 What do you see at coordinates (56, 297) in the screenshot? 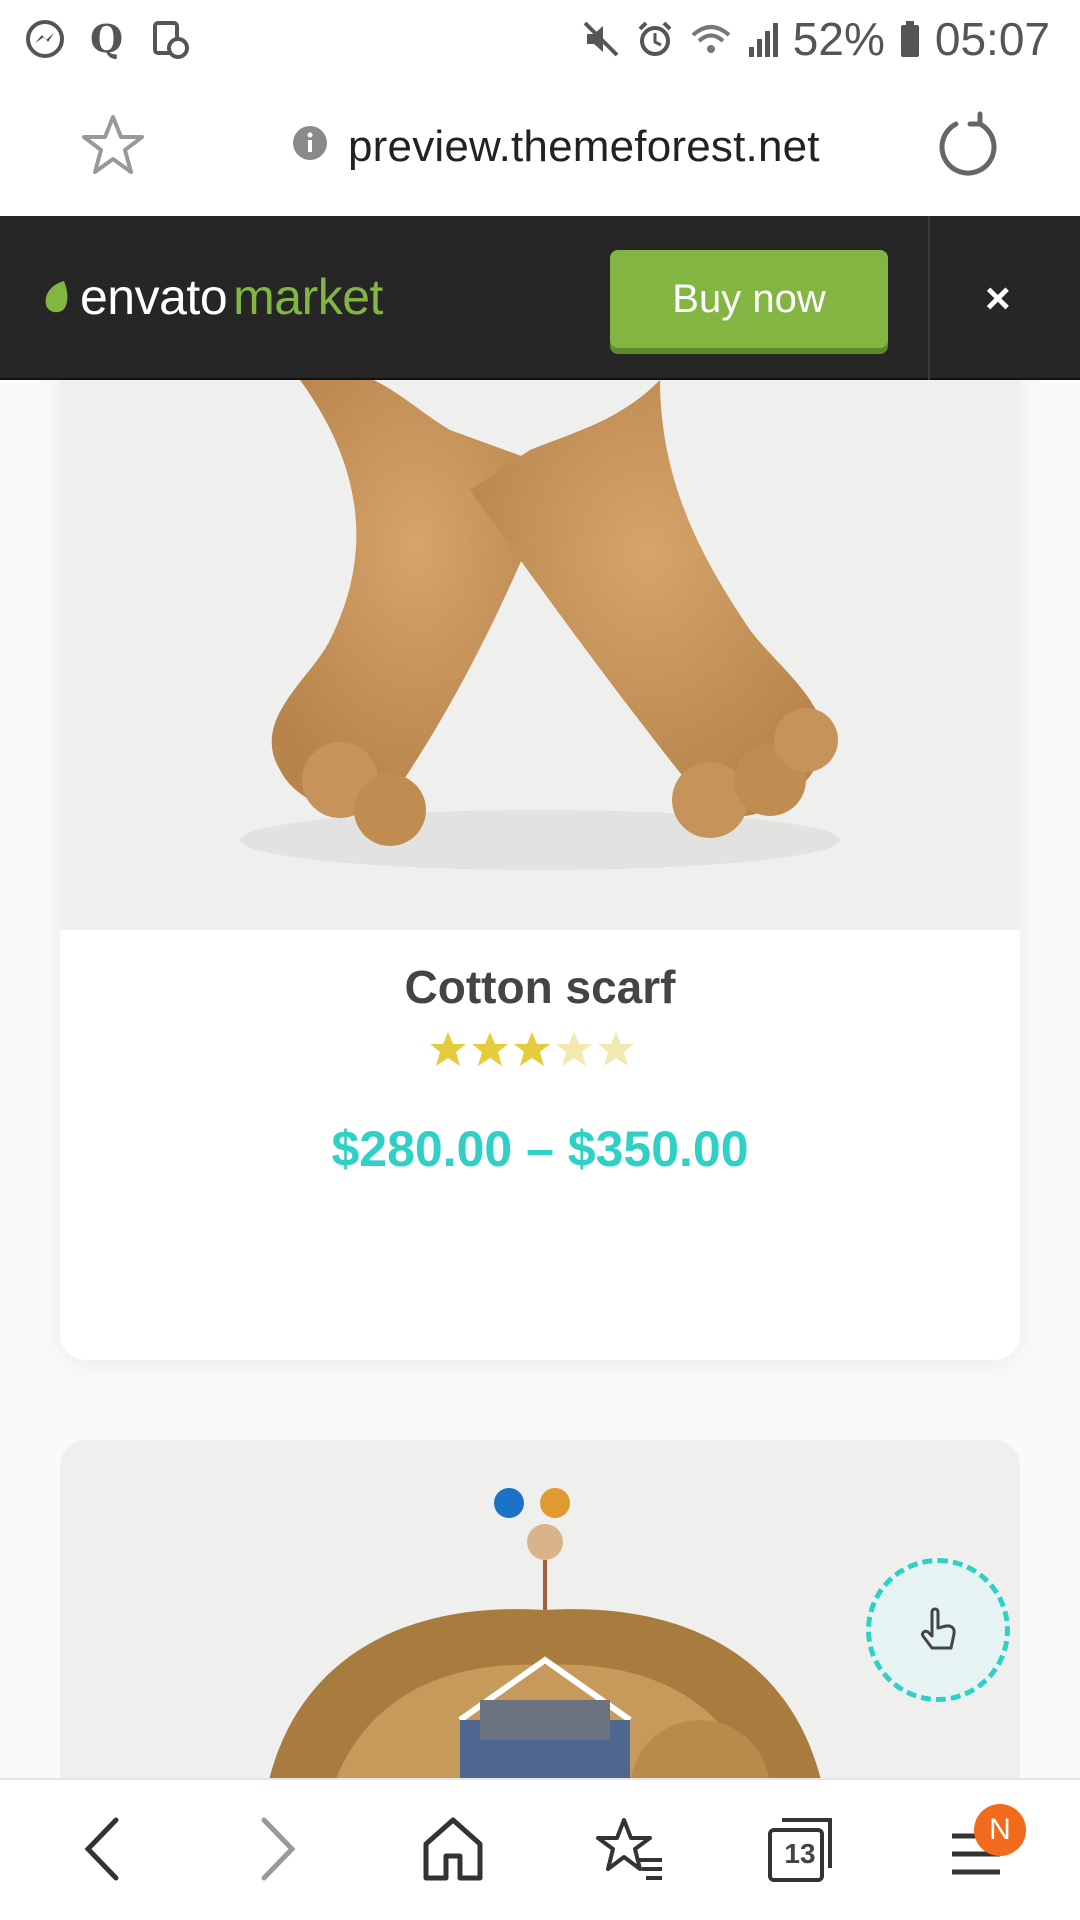
I see `leaf-icon` at bounding box center [56, 297].